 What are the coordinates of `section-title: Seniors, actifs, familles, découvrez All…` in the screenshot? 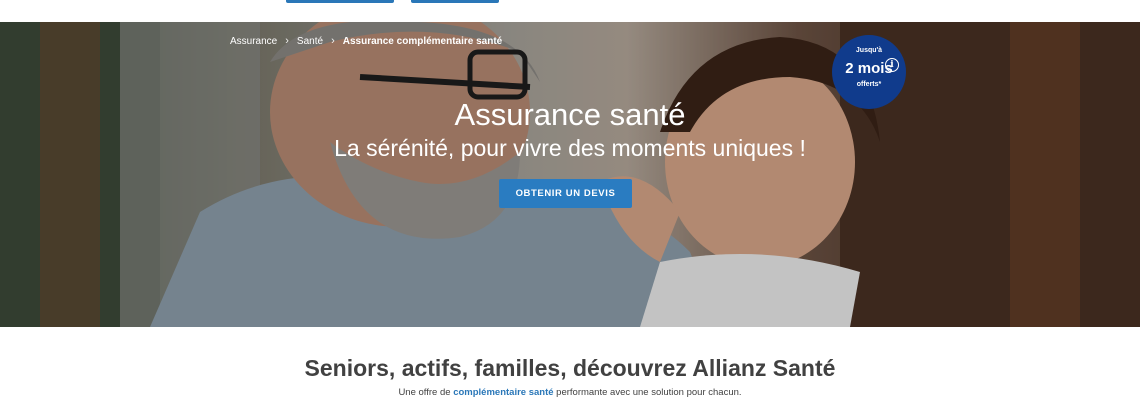 It's located at (570, 368).